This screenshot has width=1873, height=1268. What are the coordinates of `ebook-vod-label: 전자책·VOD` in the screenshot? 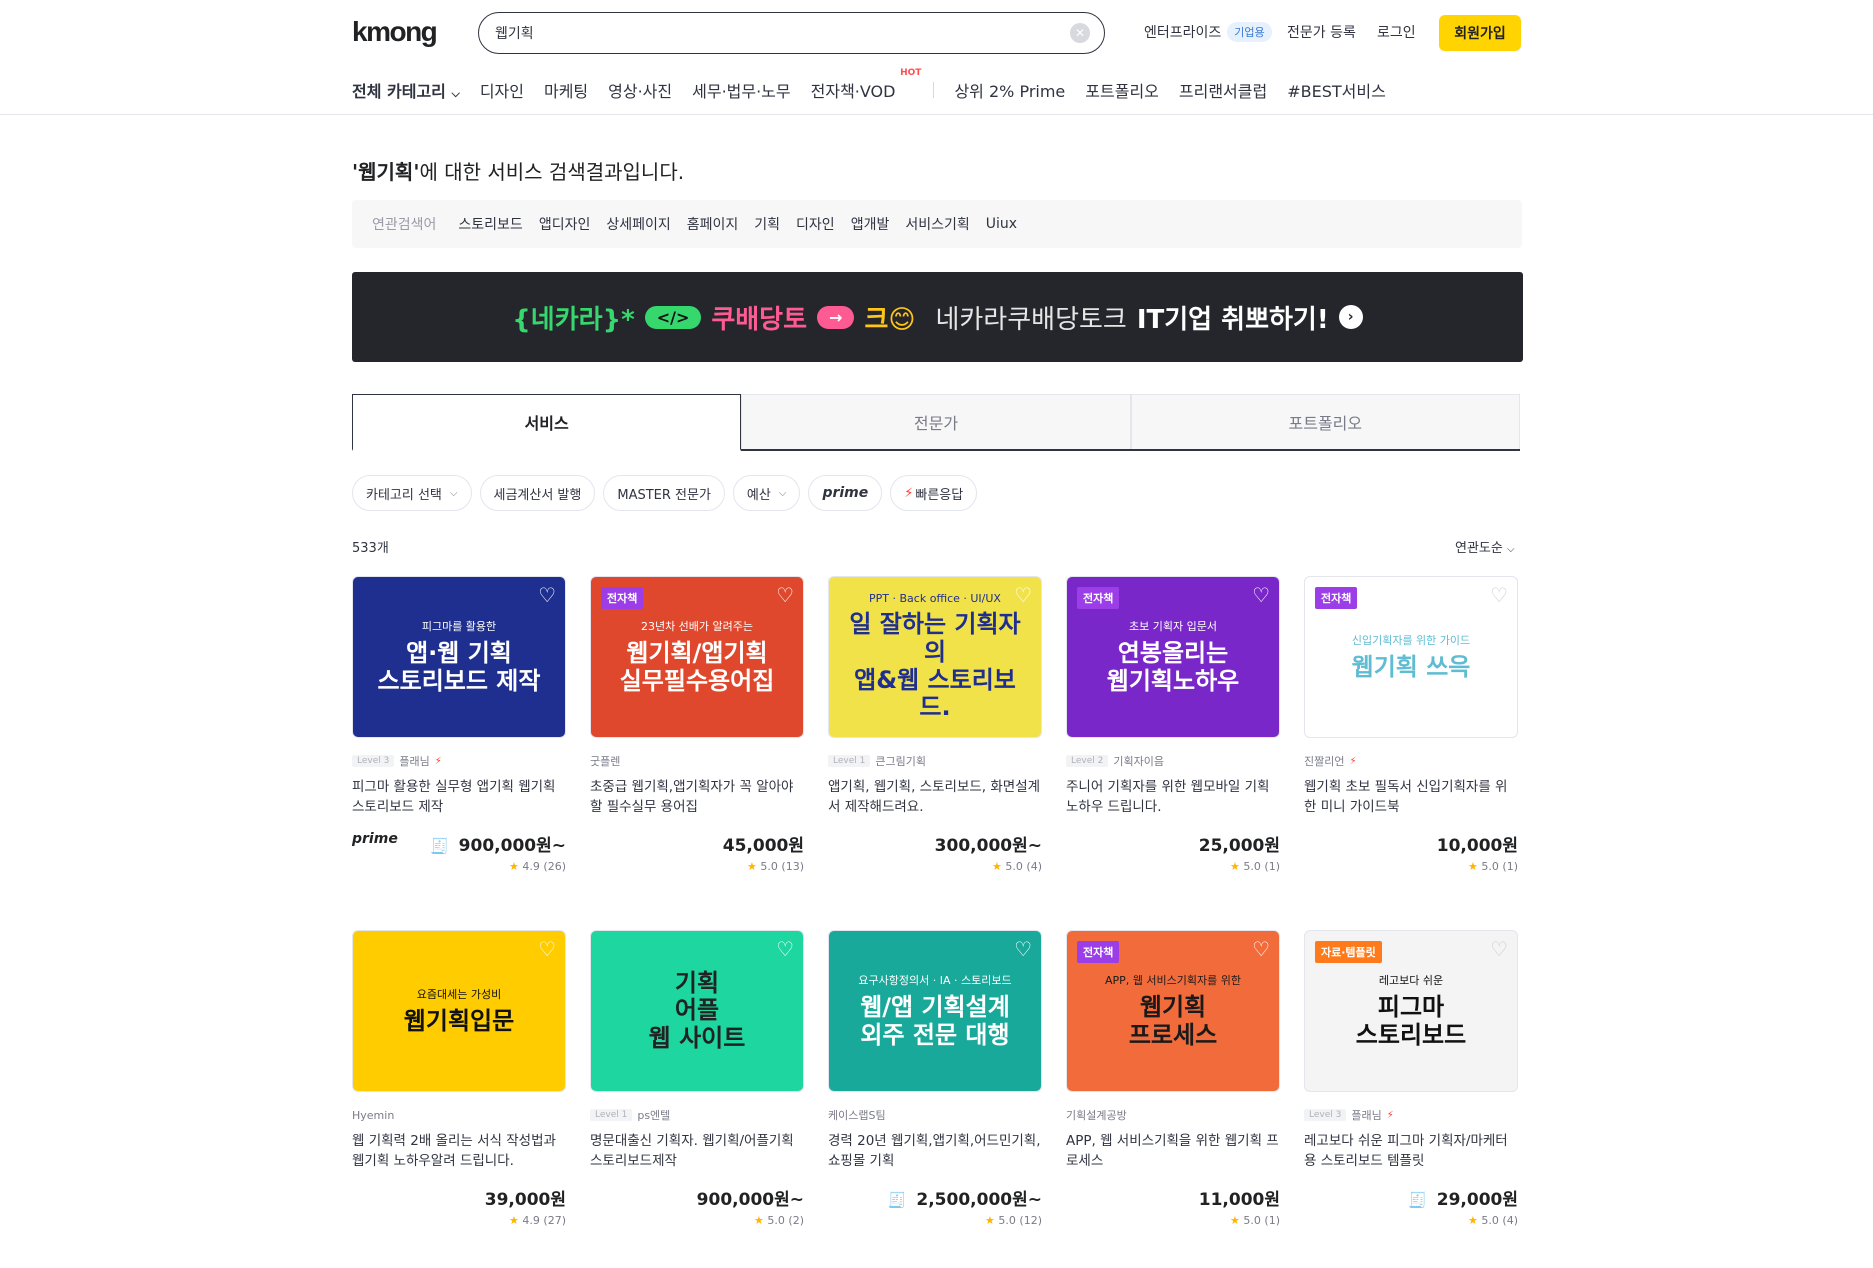 It's located at (853, 91).